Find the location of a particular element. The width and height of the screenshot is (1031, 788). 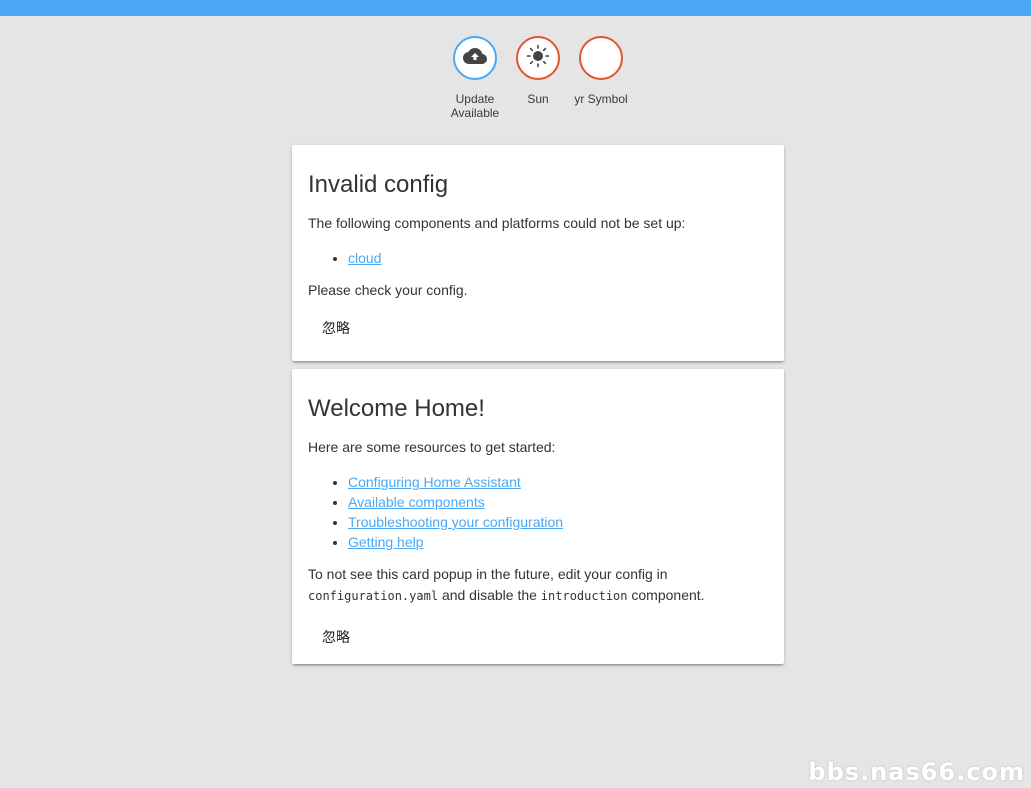

footer-text-mid: and disable the is located at coordinates (489, 595).